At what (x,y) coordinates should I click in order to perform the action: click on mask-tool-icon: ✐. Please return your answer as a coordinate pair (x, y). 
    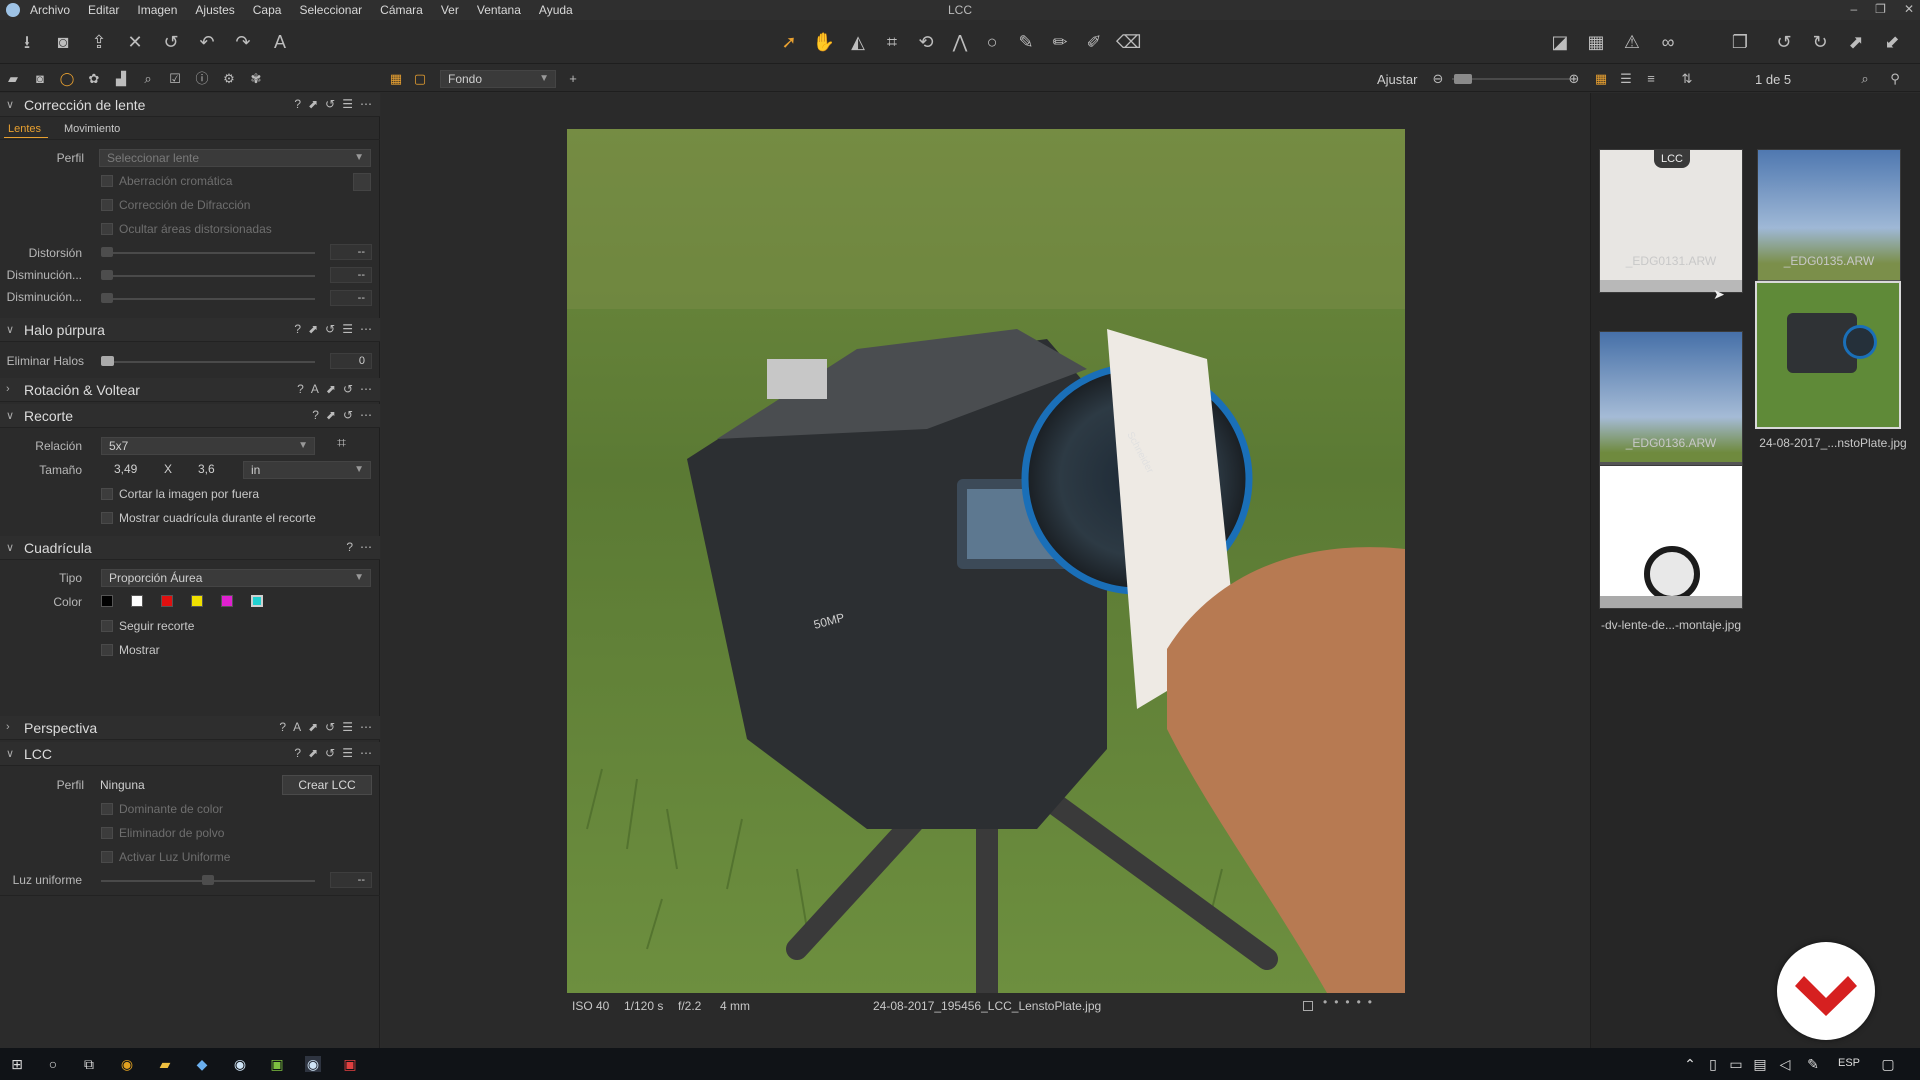
    Looking at the image, I should click on (1094, 42).